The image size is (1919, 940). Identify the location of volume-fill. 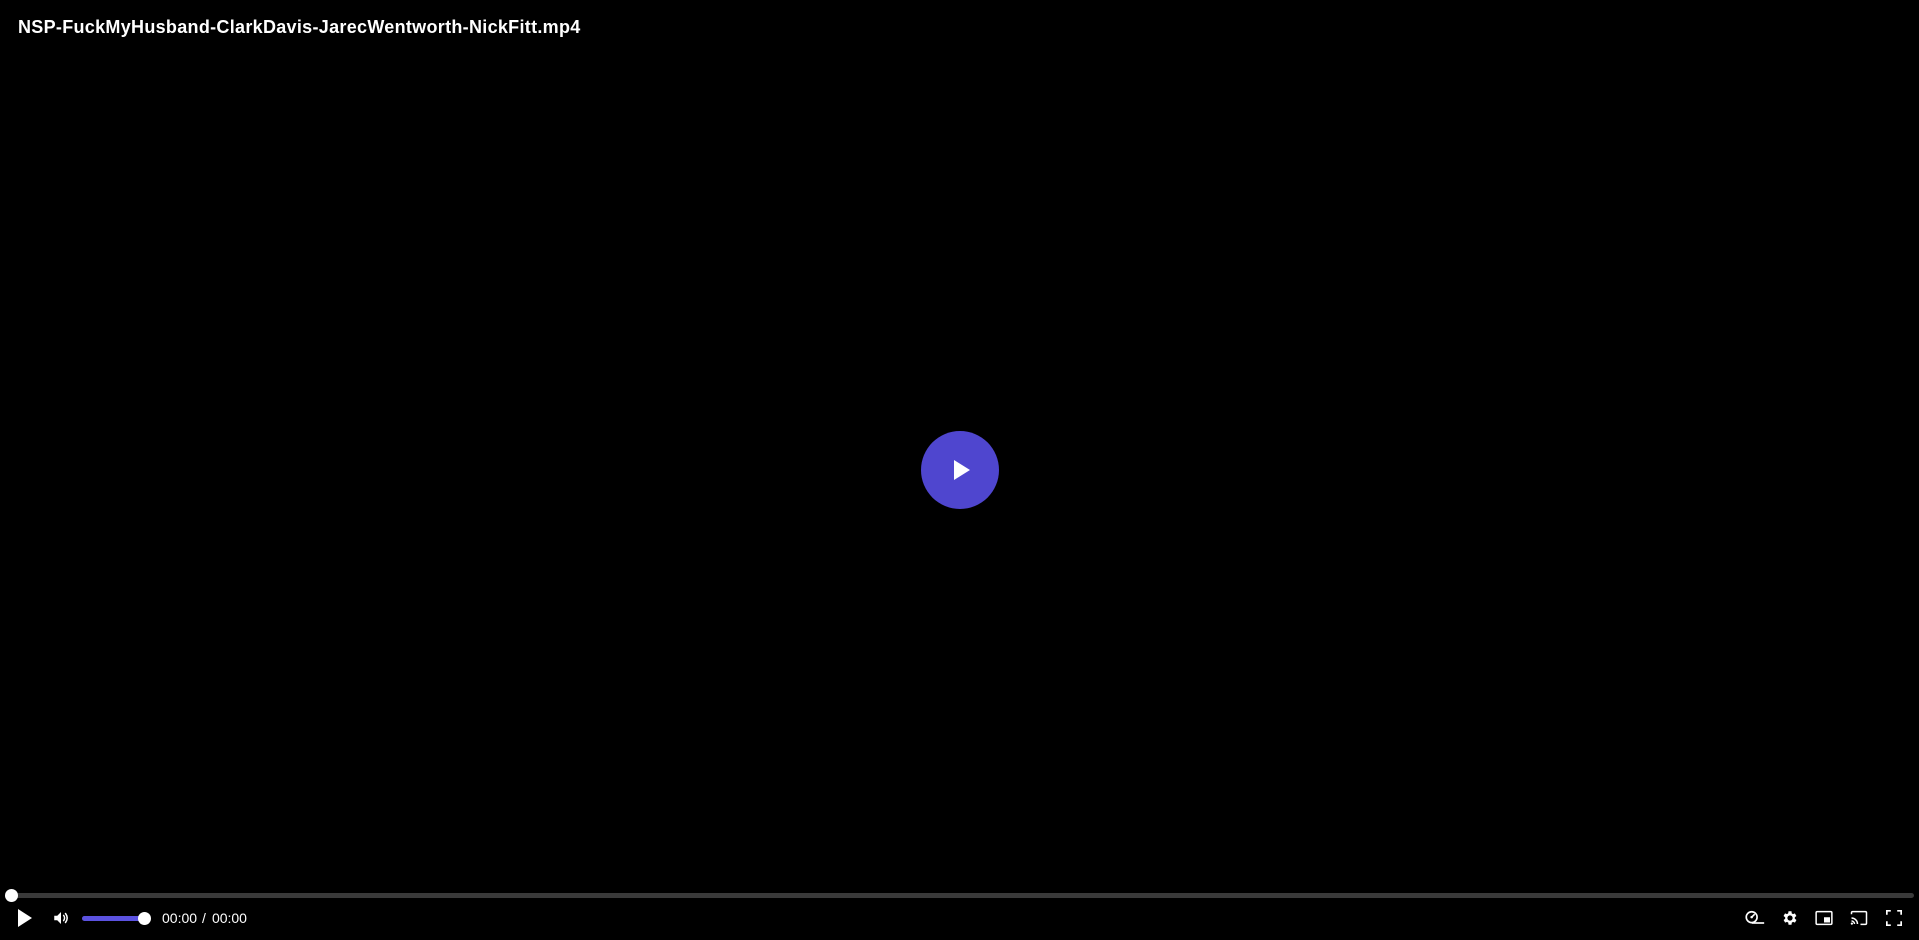
(113, 918).